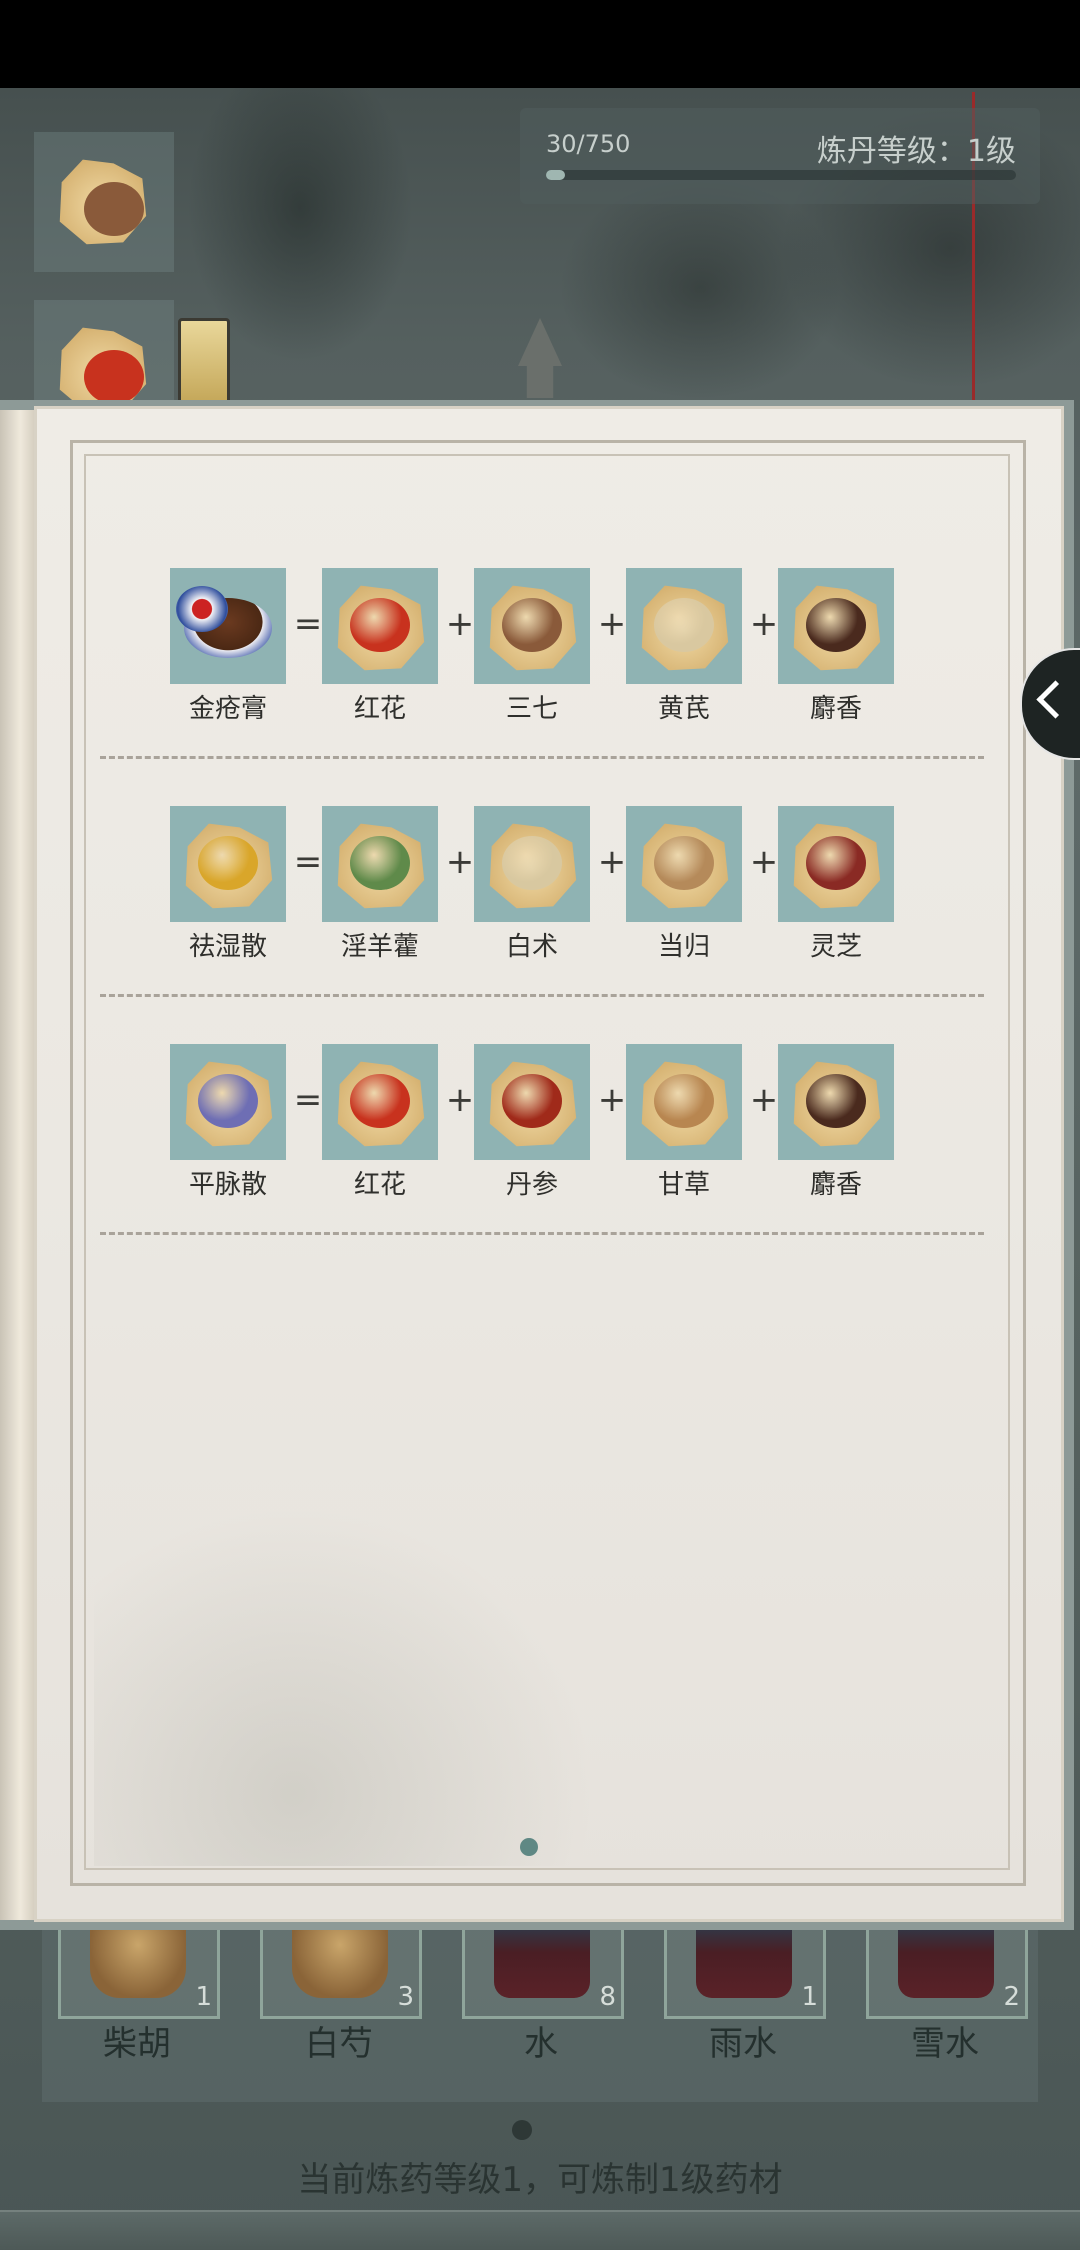  Describe the element at coordinates (748, 2012) in the screenshot. I see `inventory-slot: 1 雨水` at that location.